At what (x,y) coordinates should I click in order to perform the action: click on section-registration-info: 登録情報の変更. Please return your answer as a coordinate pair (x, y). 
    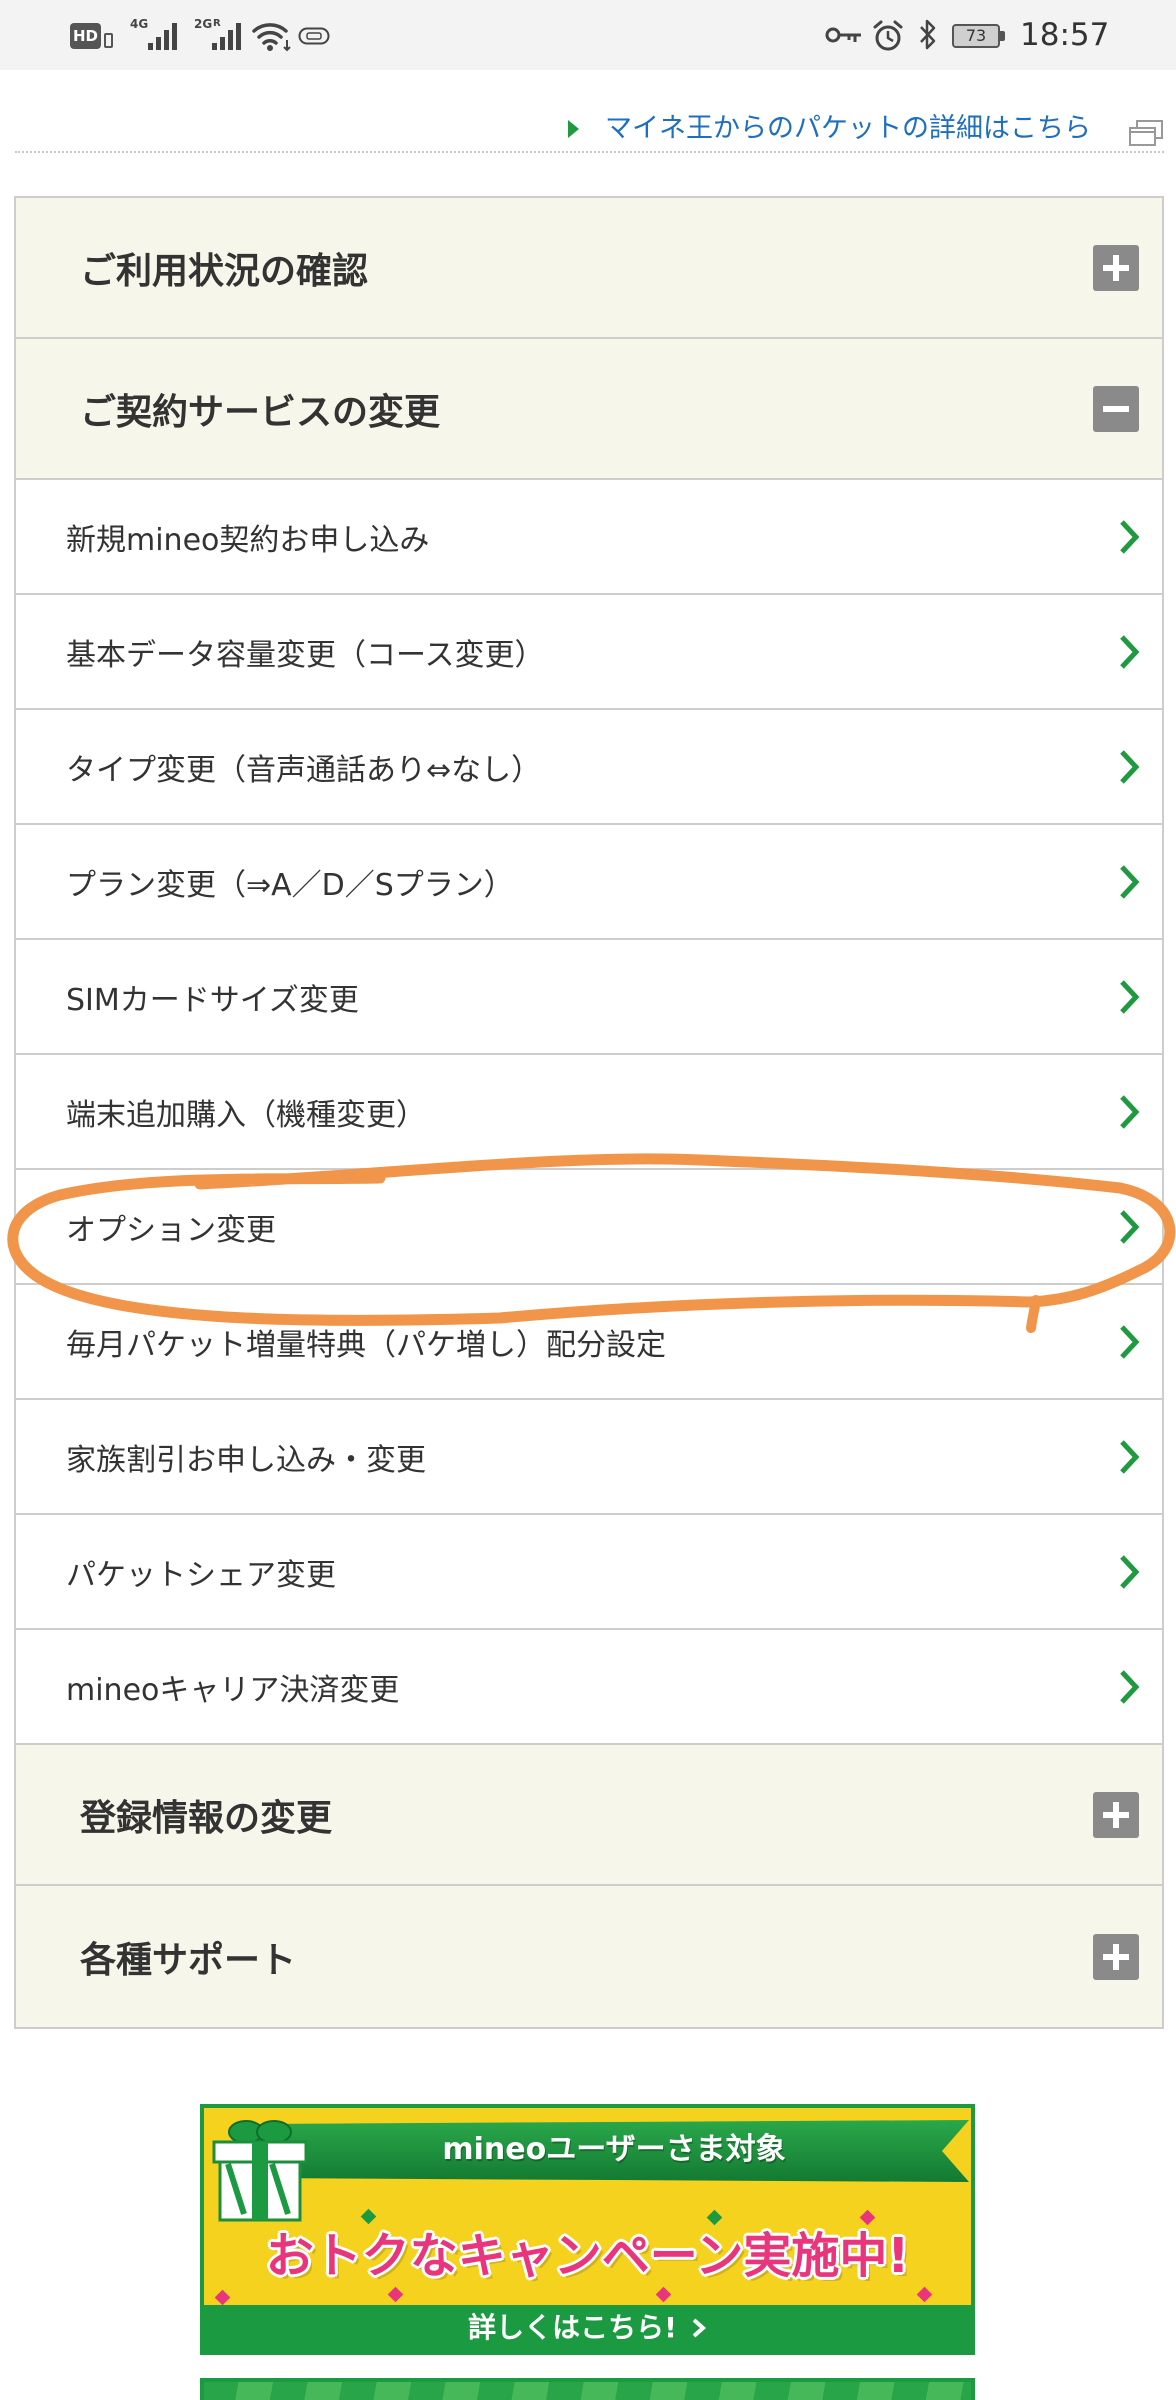
    Looking at the image, I should click on (589, 1815).